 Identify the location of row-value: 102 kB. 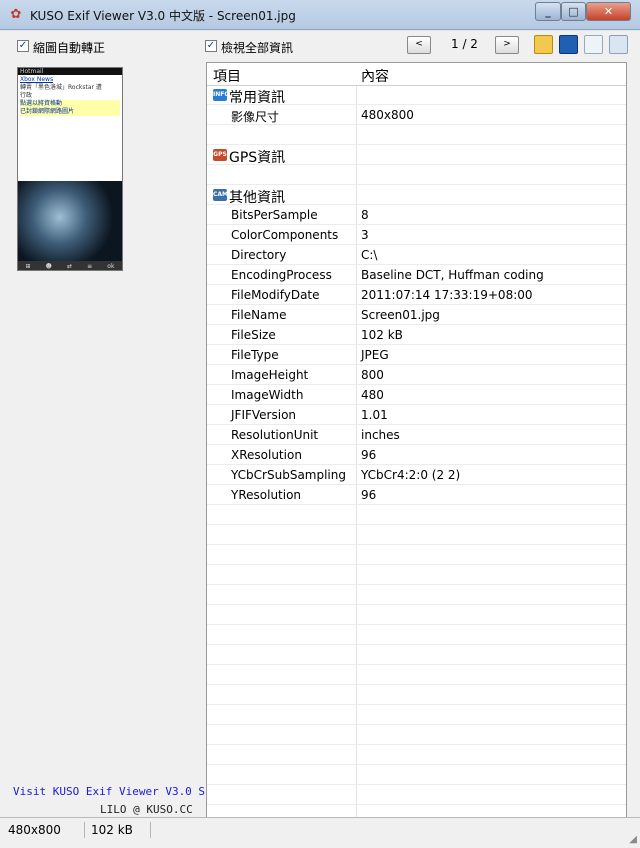
(382, 335).